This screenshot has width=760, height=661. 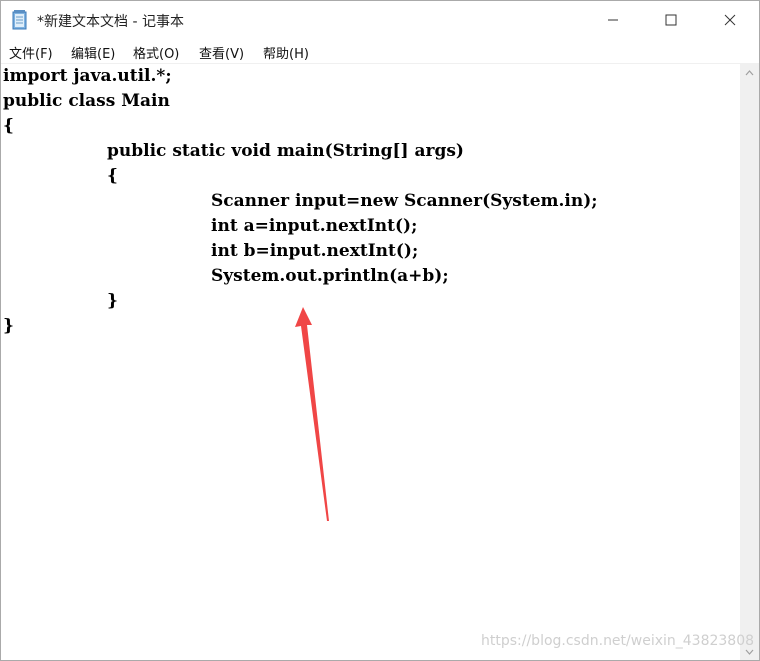 What do you see at coordinates (93, 52) in the screenshot?
I see `menu-edit: 编辑(E)` at bounding box center [93, 52].